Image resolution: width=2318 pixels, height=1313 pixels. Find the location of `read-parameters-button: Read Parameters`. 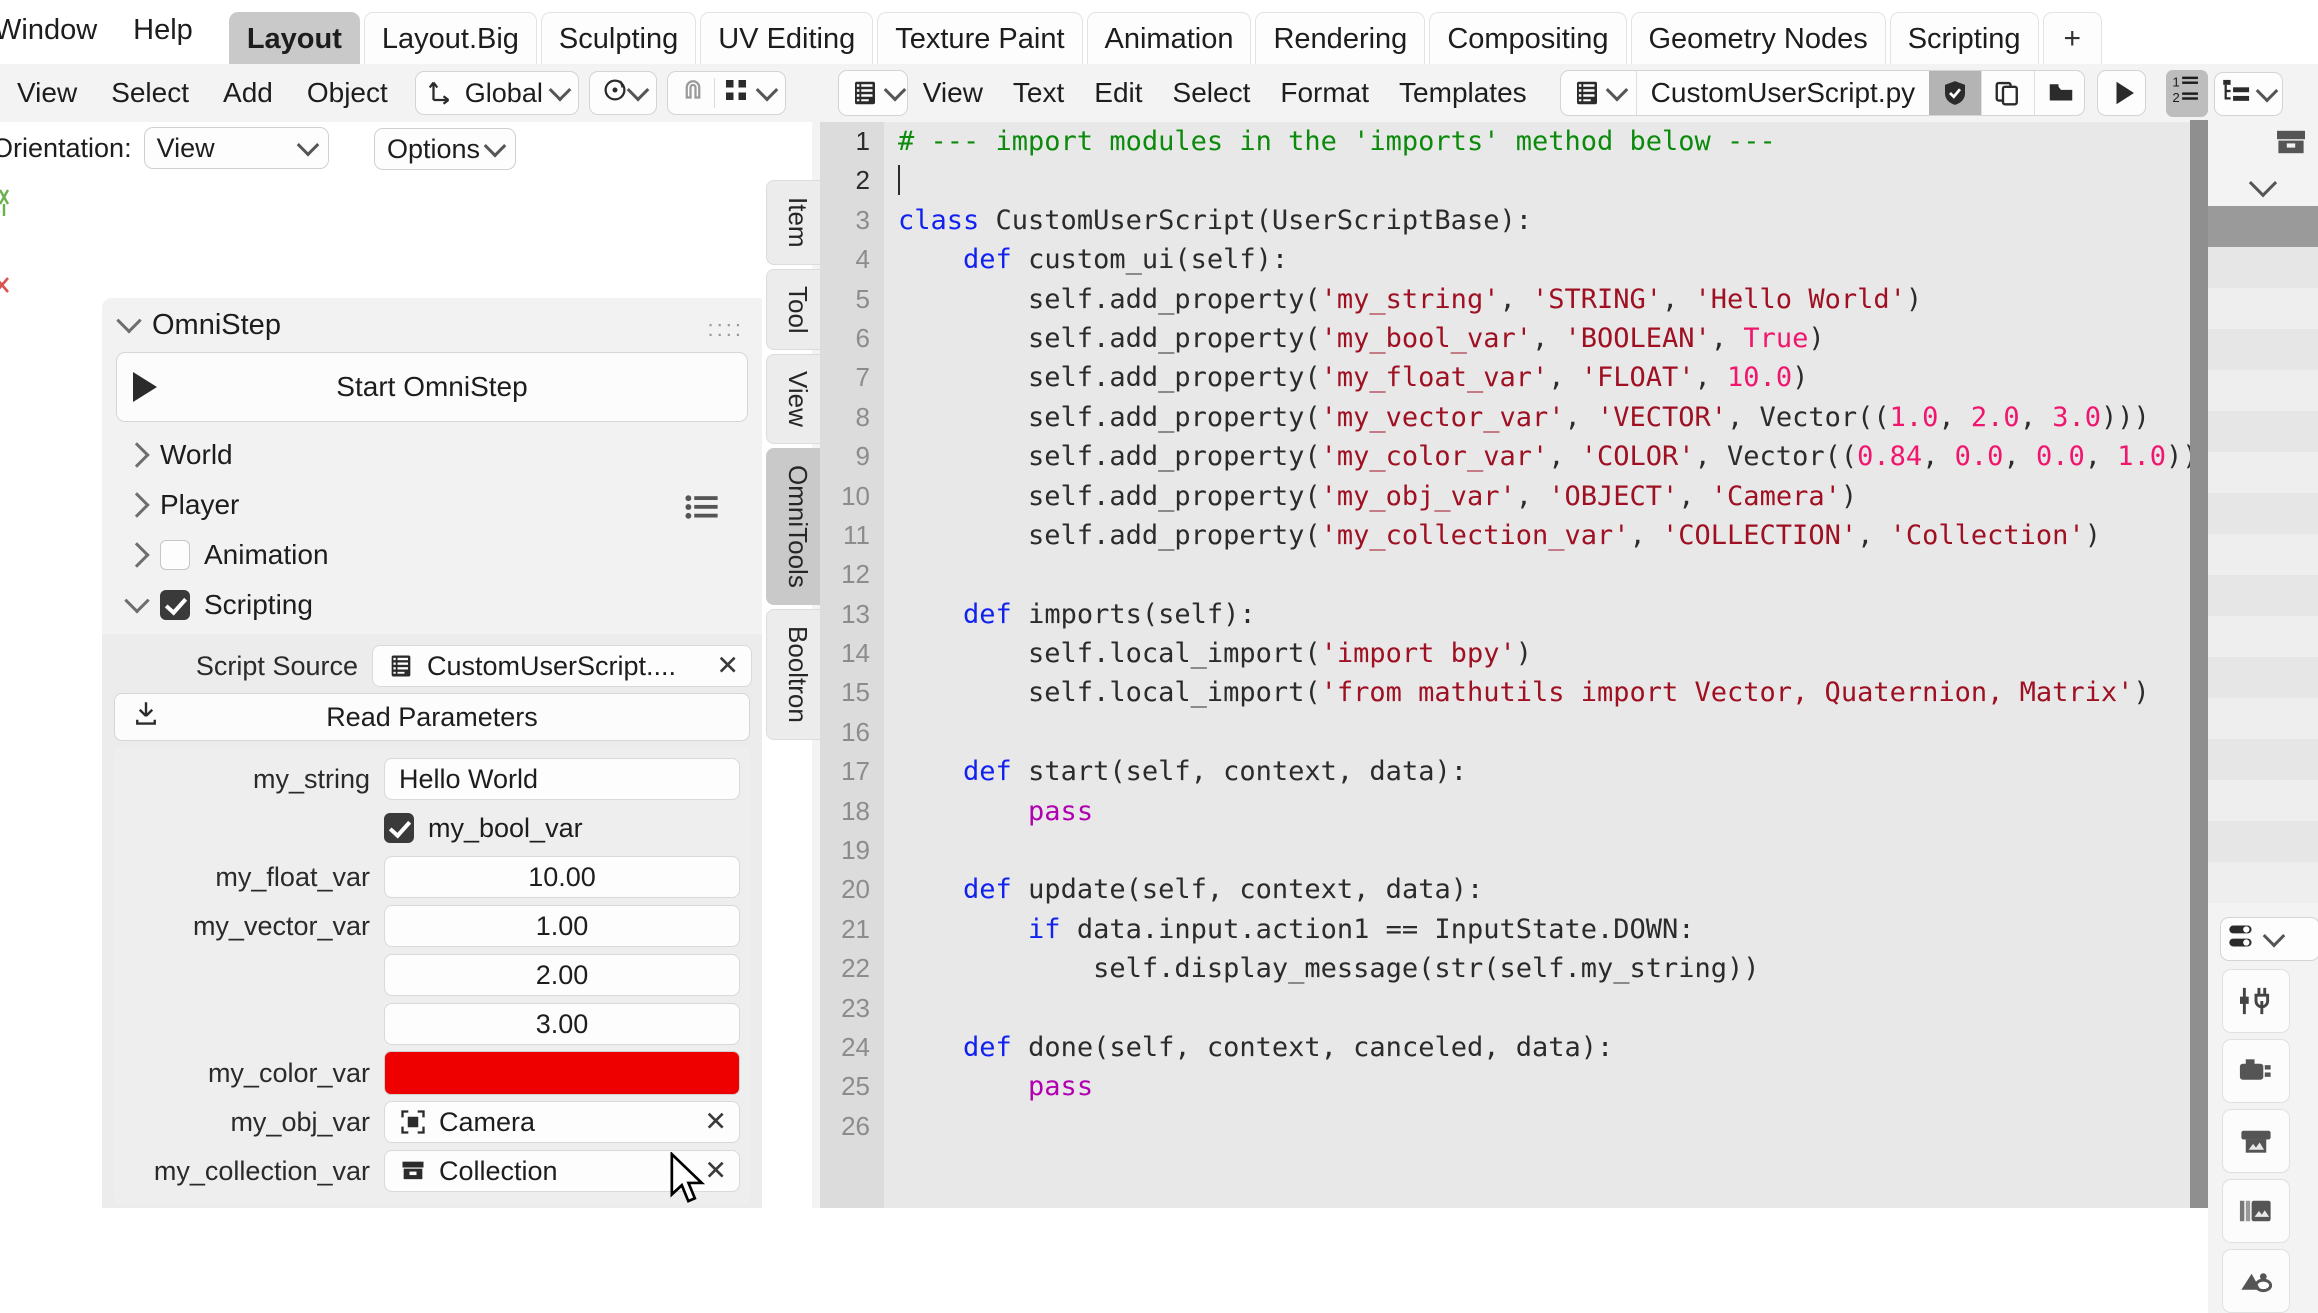

read-parameters-button: Read Parameters is located at coordinates (432, 717).